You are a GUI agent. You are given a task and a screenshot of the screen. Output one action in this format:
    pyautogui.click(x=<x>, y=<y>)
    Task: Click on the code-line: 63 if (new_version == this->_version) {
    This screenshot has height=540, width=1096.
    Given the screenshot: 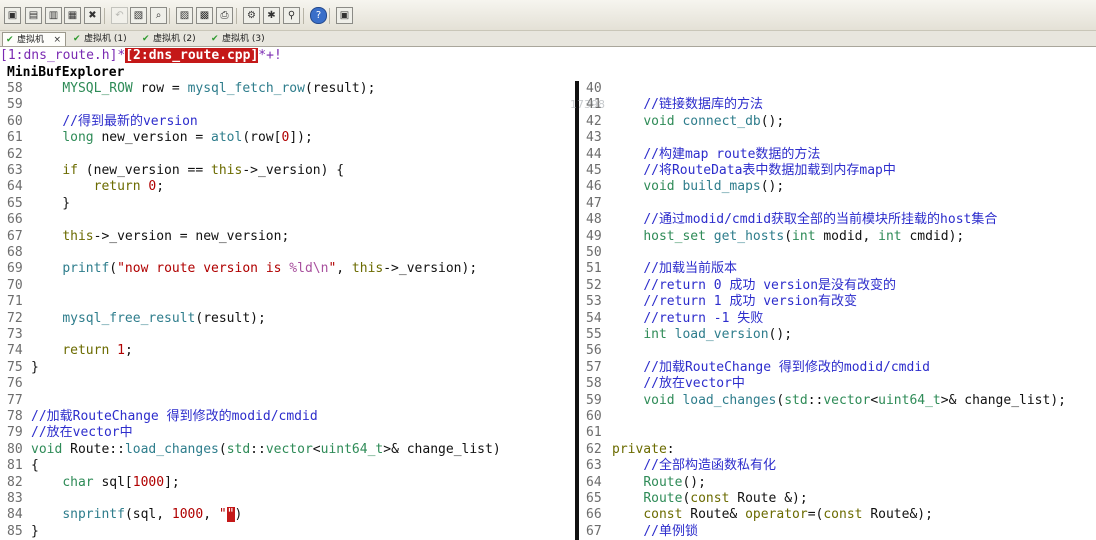 What is the action you would take?
    pyautogui.click(x=287, y=171)
    